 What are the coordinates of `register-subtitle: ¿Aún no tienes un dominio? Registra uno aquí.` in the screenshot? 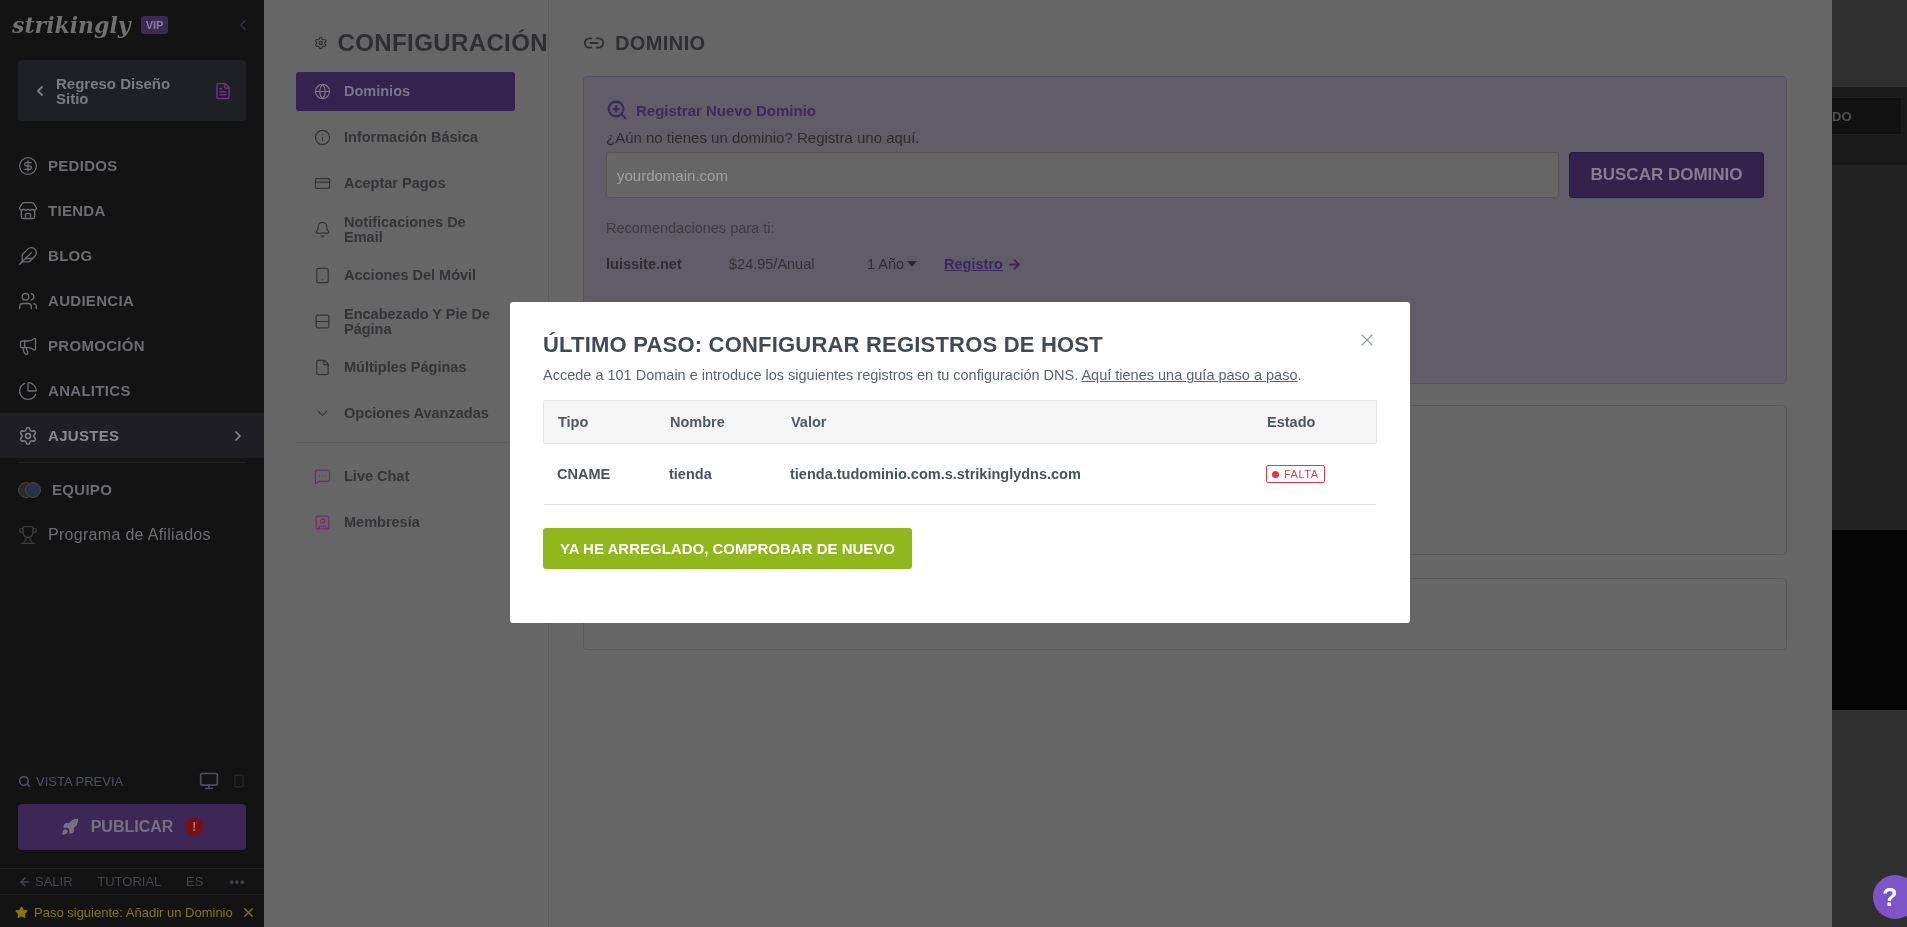 It's located at (763, 137).